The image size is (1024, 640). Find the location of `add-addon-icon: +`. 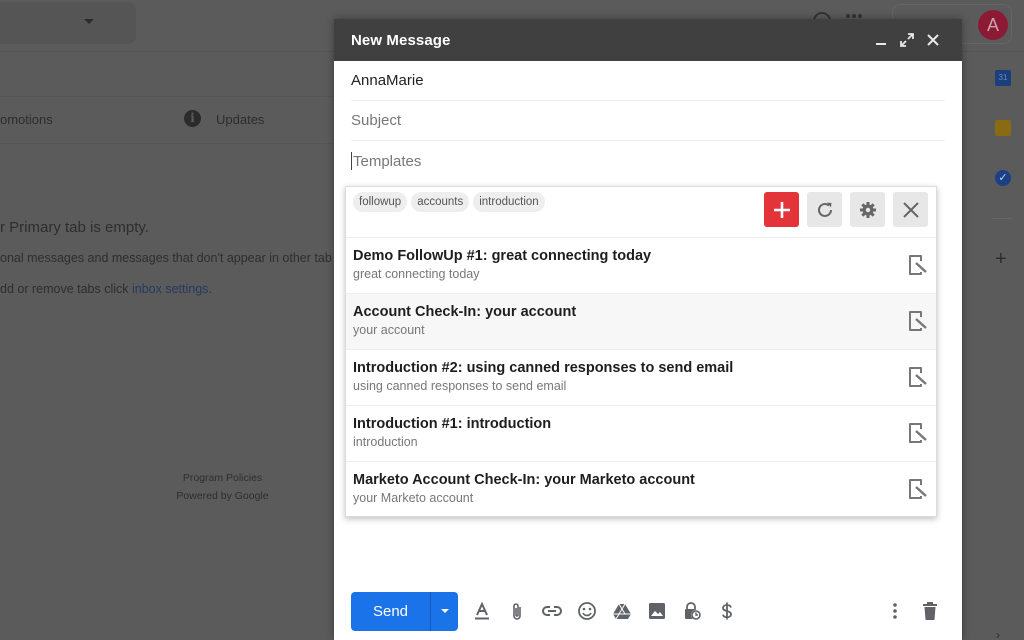

add-addon-icon: + is located at coordinates (1001, 259).